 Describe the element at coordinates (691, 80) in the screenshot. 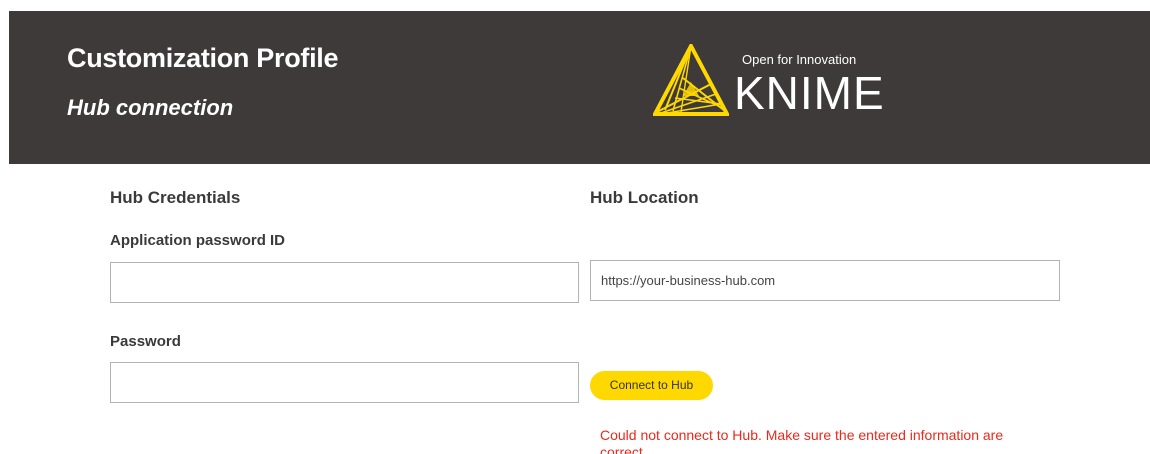

I see `knime-triangle-logo-icon` at that location.